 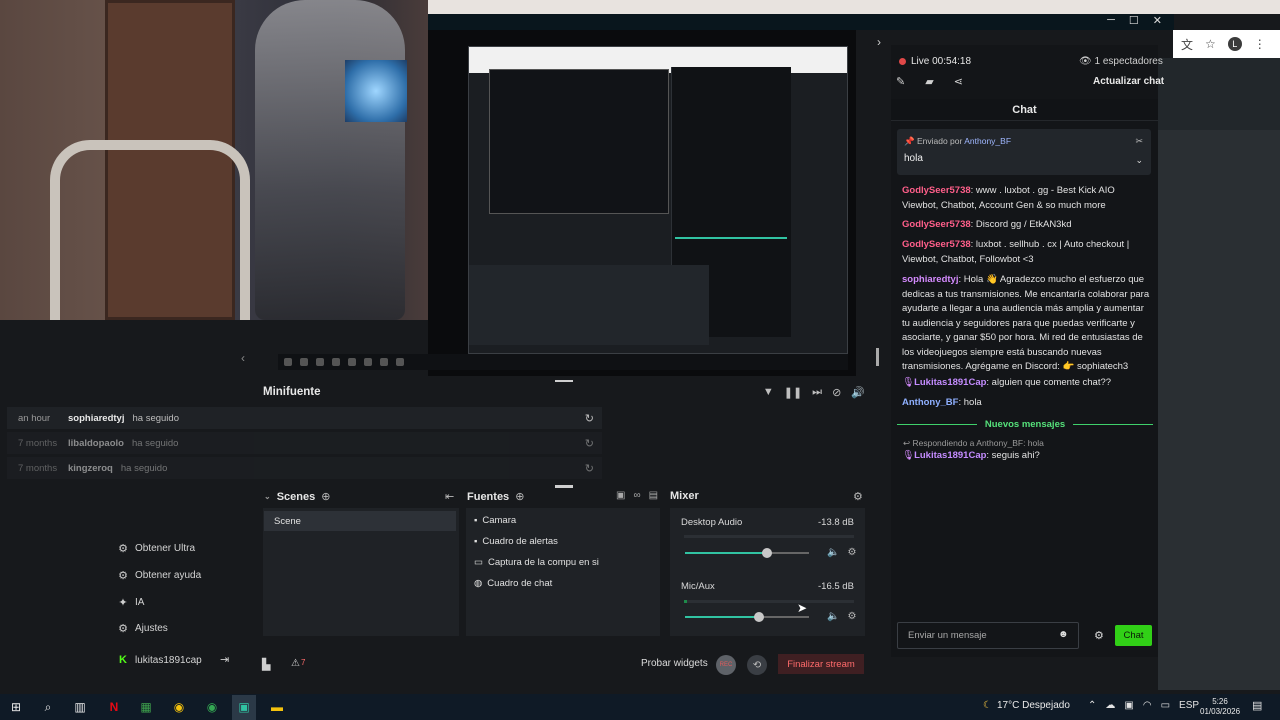 I want to click on mixer-channel-tools: 🔈 ⚙, so click(x=841, y=552).